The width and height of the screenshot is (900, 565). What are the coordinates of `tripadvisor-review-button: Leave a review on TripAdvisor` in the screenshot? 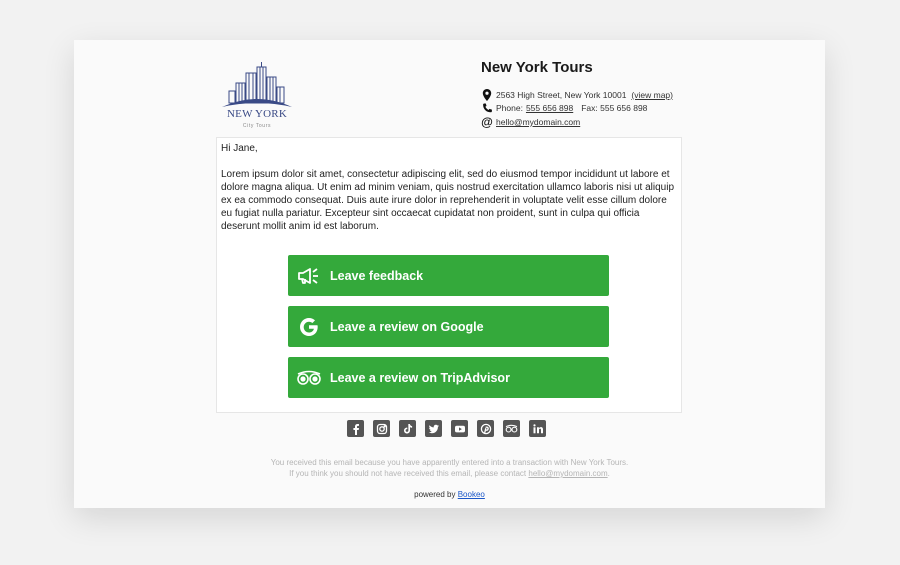 It's located at (448, 377).